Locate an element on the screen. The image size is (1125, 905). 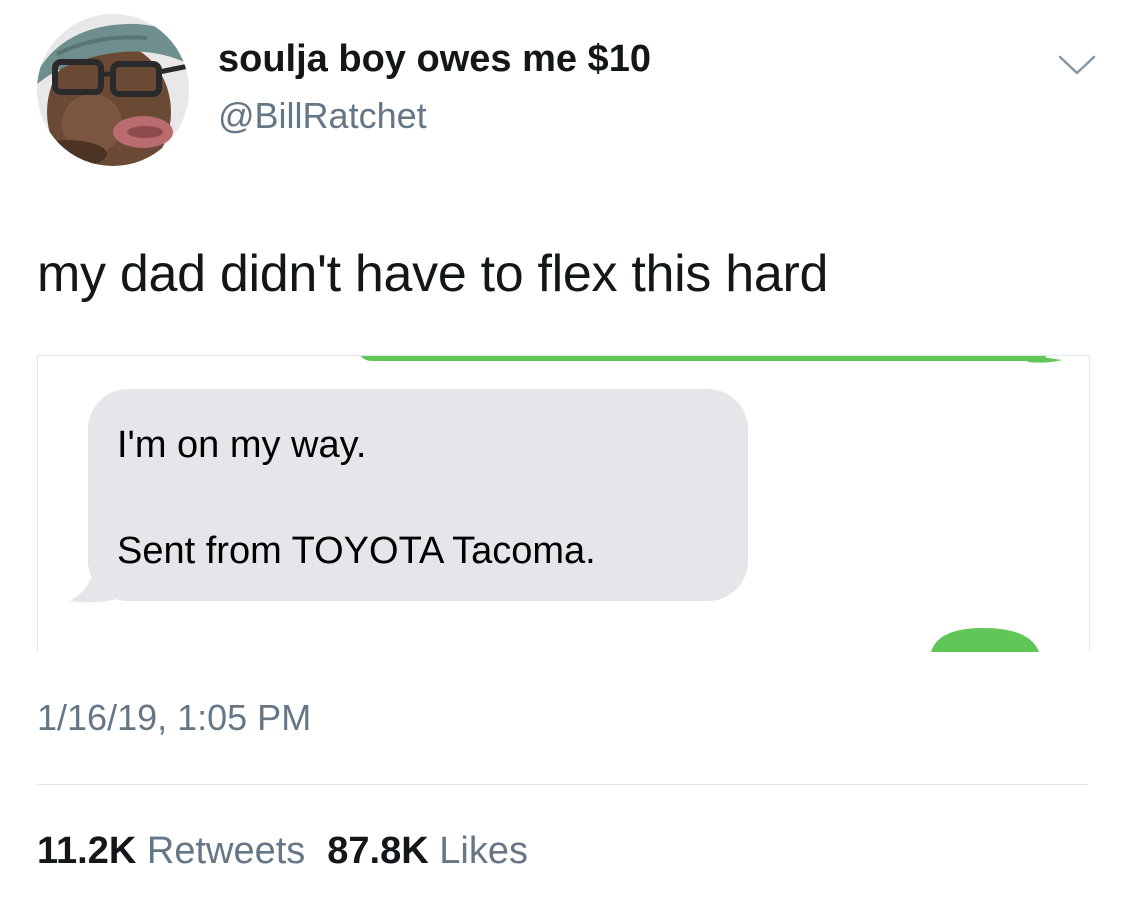
chevron-down-icon is located at coordinates (1077, 65).